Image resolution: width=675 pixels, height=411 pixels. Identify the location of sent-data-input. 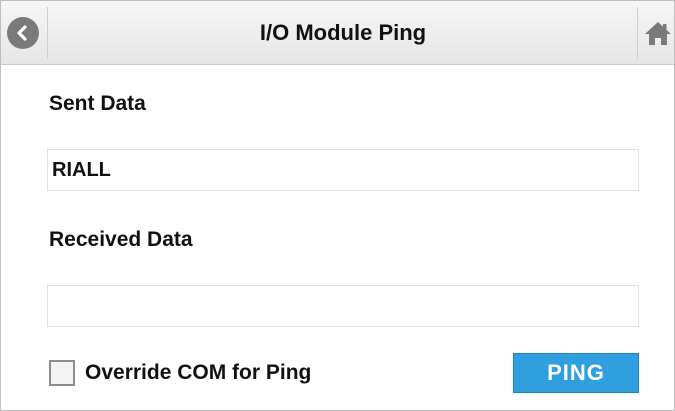
(343, 170).